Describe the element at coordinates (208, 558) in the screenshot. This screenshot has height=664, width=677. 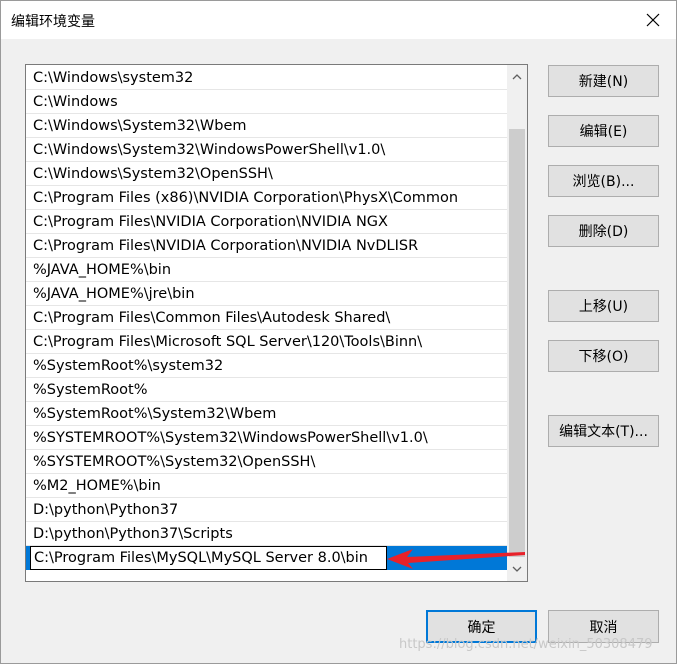
I see `path-edit-input` at that location.